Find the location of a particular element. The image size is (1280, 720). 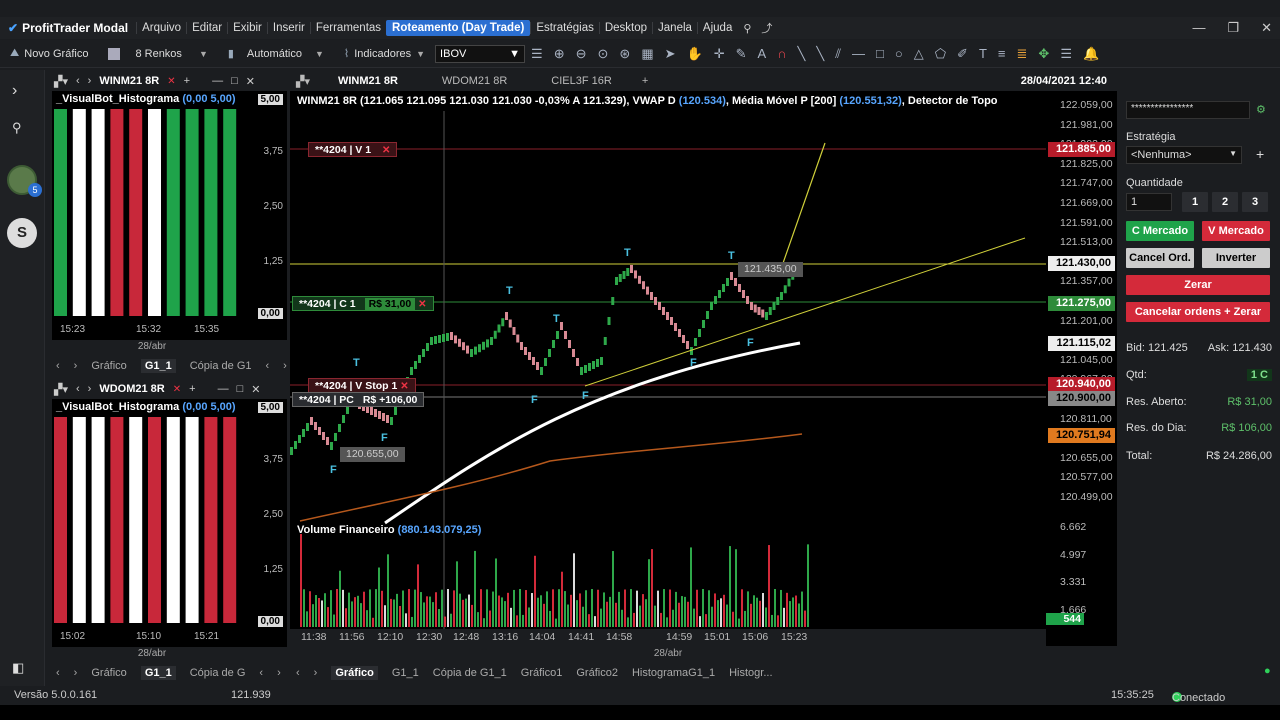

text-color-icon: A is located at coordinates (762, 54).